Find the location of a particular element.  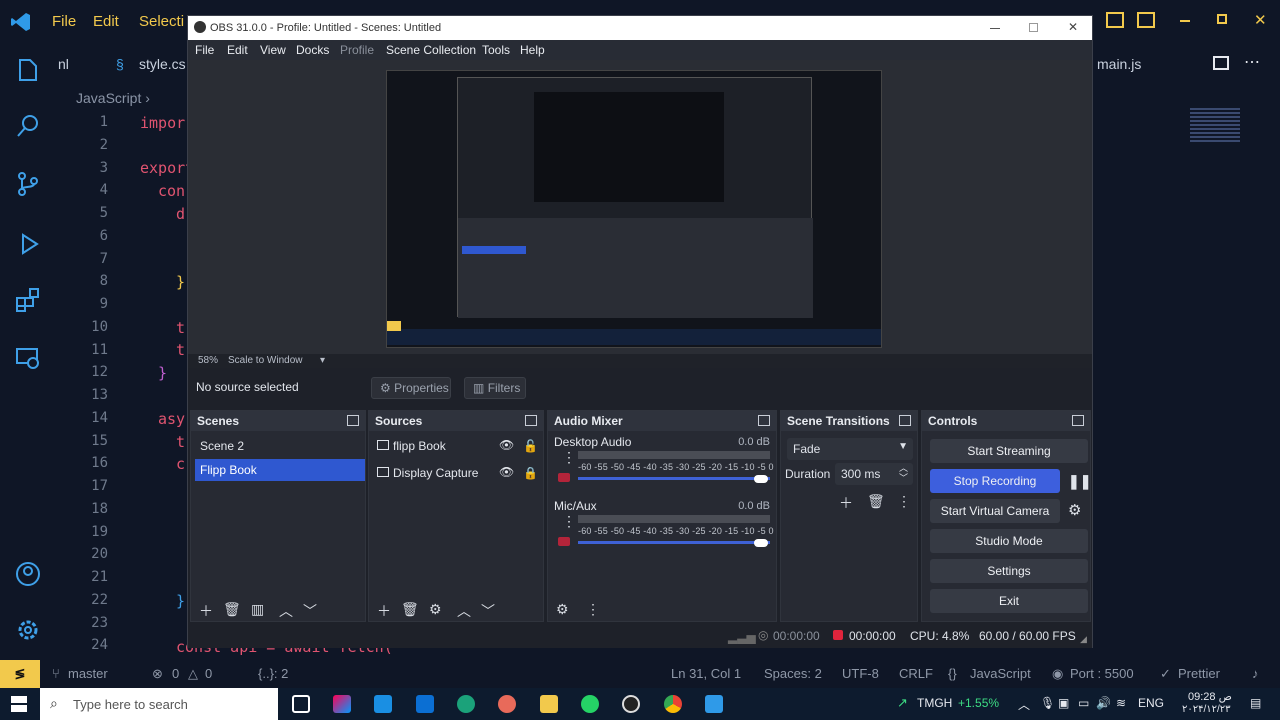

start-windows-icon is located at coordinates (19, 704).